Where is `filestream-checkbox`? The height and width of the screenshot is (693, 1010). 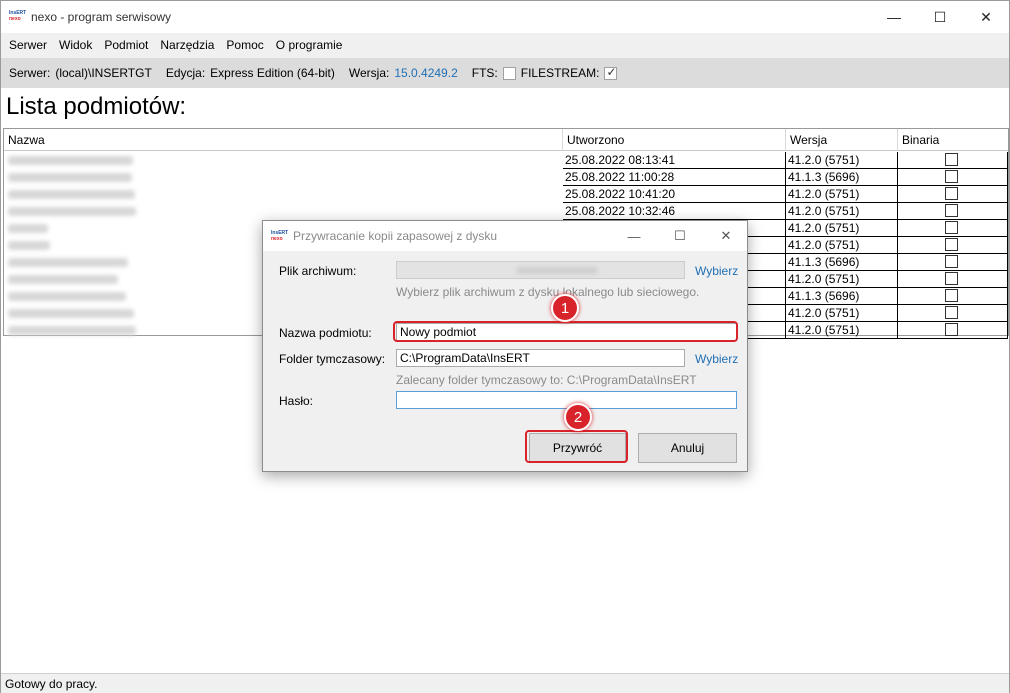
filestream-checkbox is located at coordinates (611, 72).